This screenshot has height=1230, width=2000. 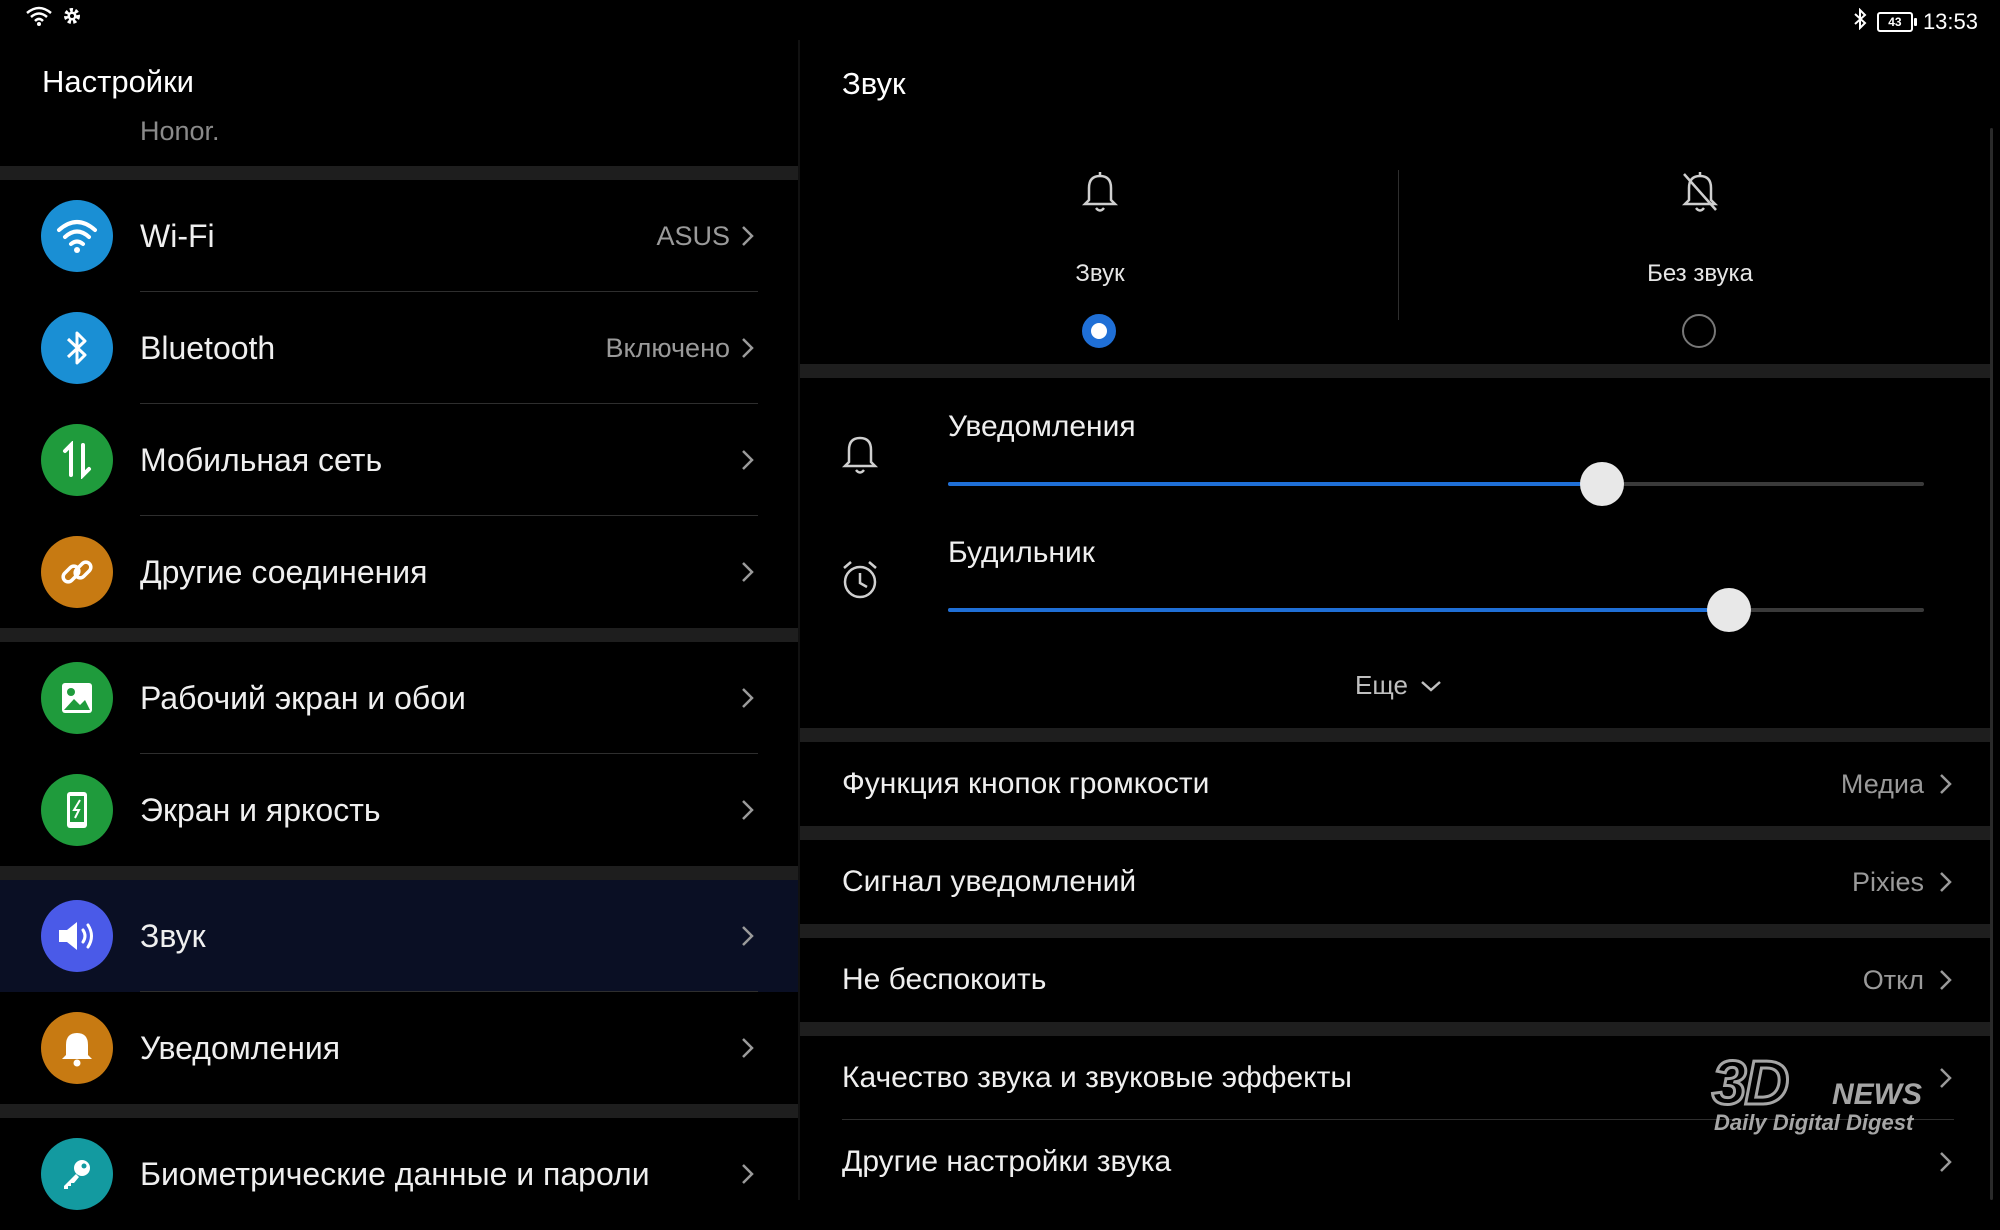 What do you see at coordinates (1431, 686) in the screenshot?
I see `chevron-down-icon` at bounding box center [1431, 686].